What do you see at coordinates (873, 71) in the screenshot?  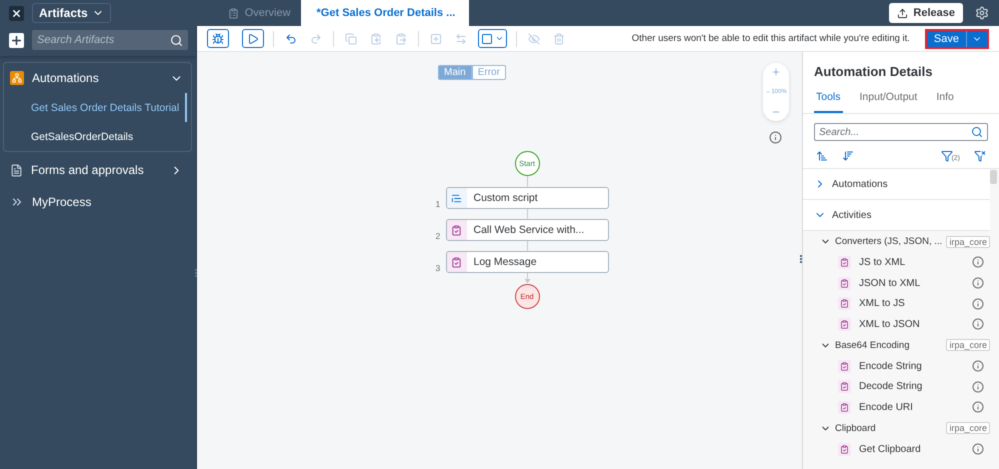 I see `panel-title: Automation Details` at bounding box center [873, 71].